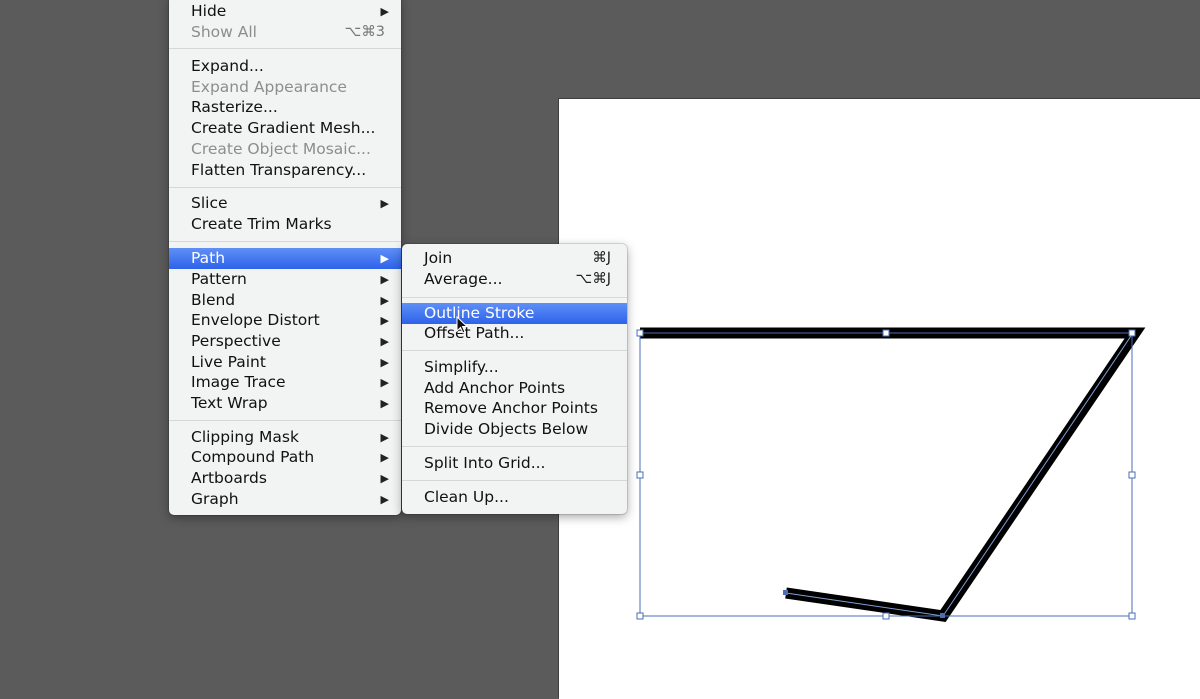 The image size is (1200, 699). Describe the element at coordinates (236, 341) in the screenshot. I see `menu-item-label: Perspective` at that location.